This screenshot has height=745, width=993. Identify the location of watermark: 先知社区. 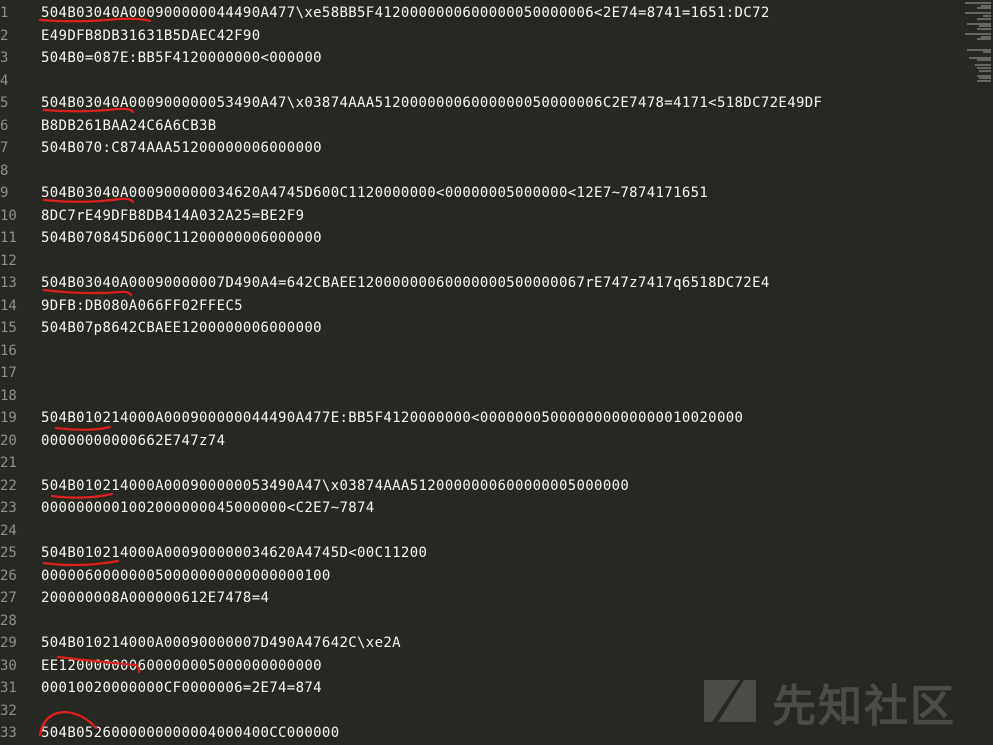
(840, 700).